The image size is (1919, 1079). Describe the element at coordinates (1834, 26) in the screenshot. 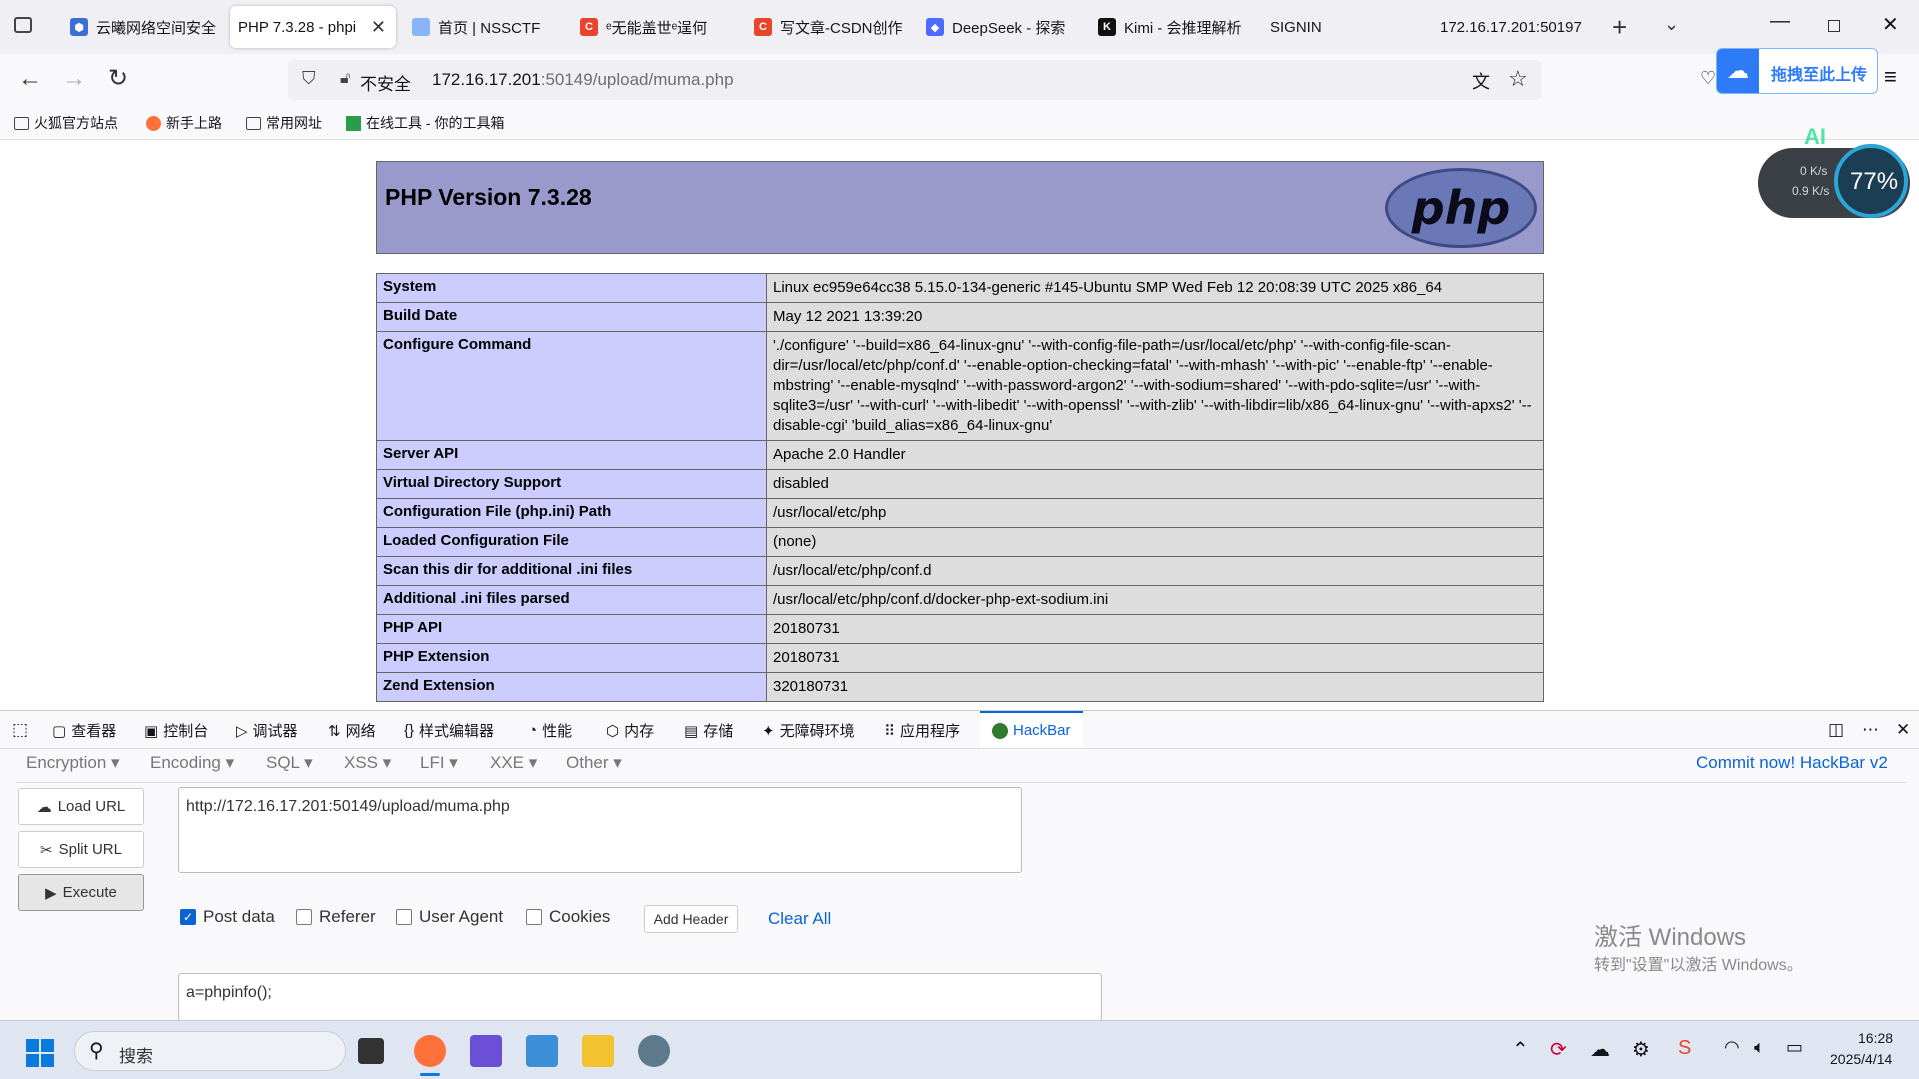

I see `restore-icon` at that location.